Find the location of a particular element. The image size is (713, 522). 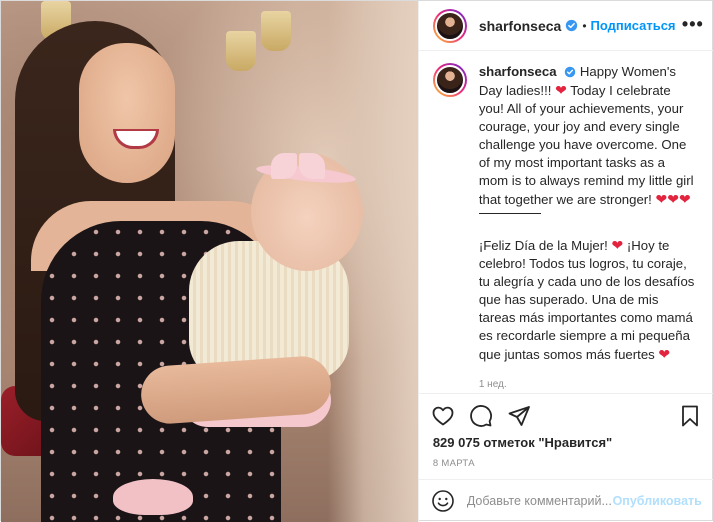

caption-username: sharfonseca is located at coordinates (518, 71).